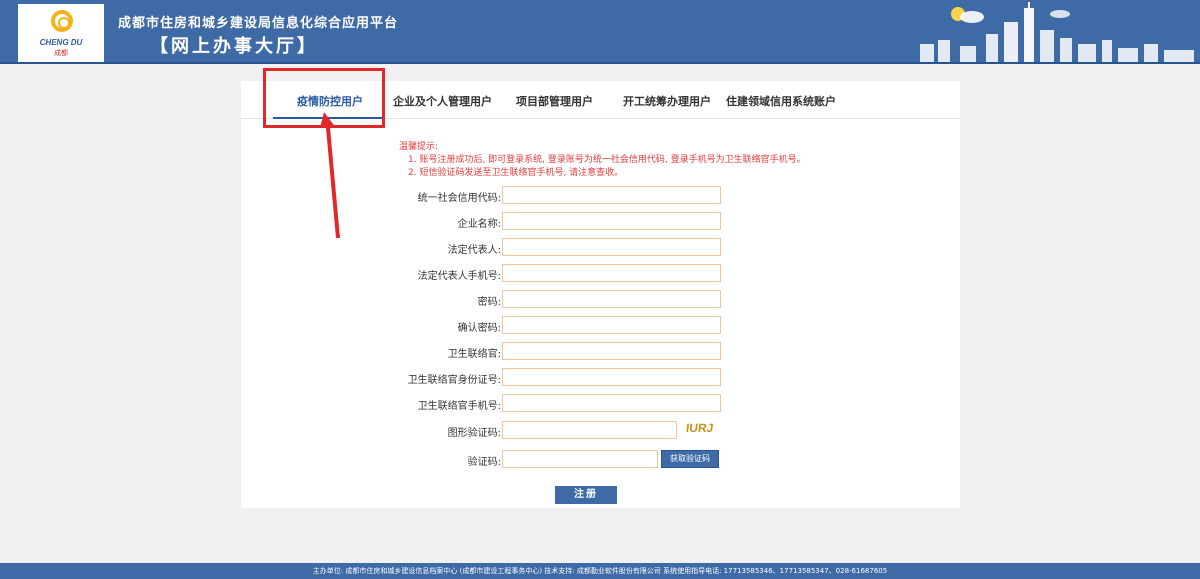  What do you see at coordinates (419, 147) in the screenshot?
I see `hint-title: 温馨提示:` at bounding box center [419, 147].